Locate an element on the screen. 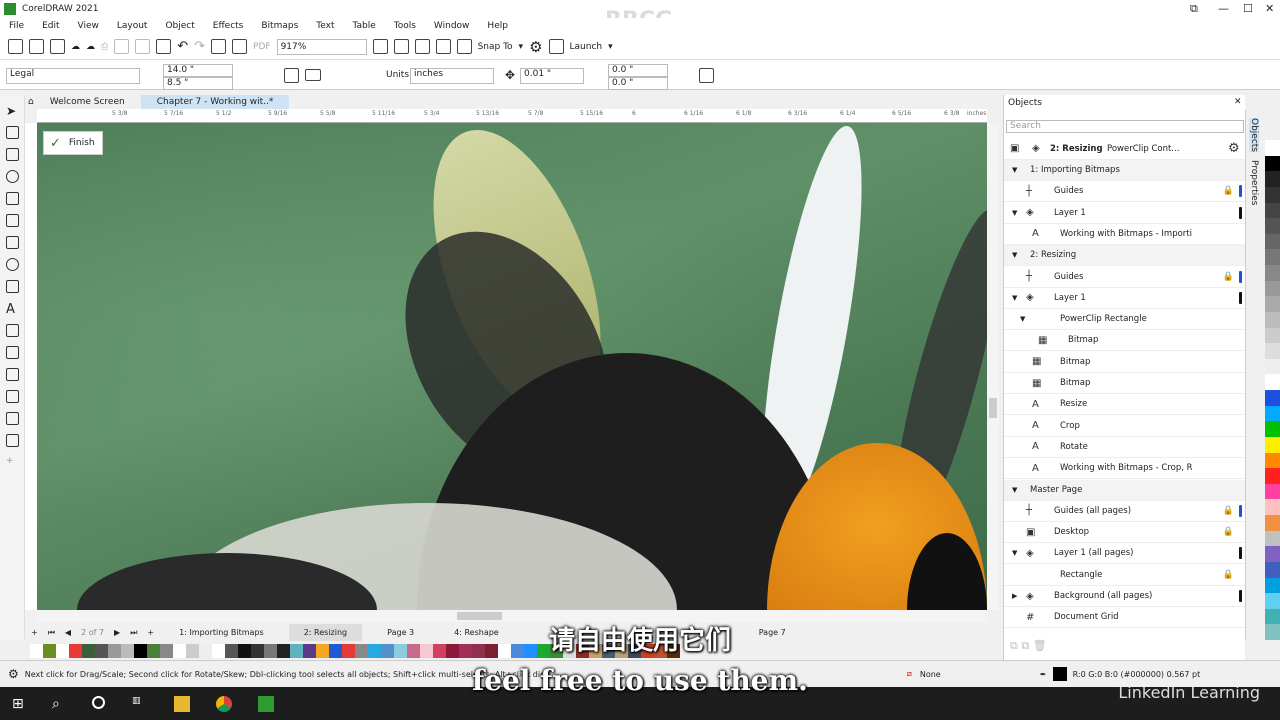 This screenshot has width=1280, height=720. artistic-media-tool-icon is located at coordinates (12, 220).